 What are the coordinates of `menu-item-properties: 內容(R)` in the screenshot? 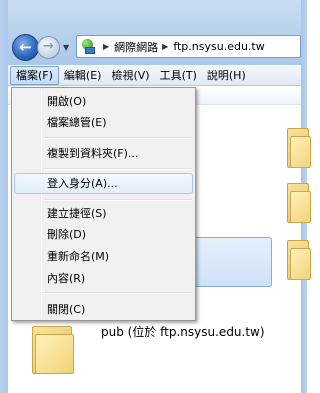 It's located at (103, 278).